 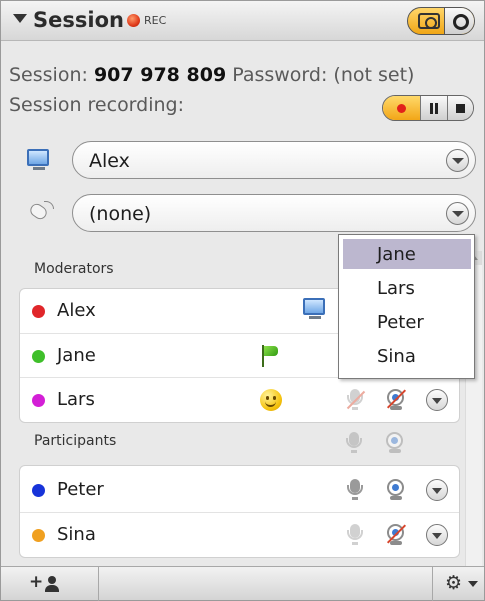 I want to click on password-value: (not set), so click(x=374, y=75).